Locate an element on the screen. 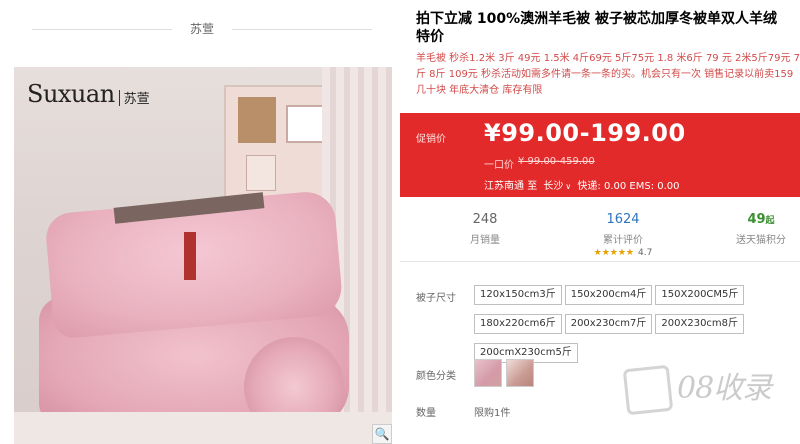 This screenshot has width=800, height=444. color-swatch-beige is located at coordinates (520, 373).